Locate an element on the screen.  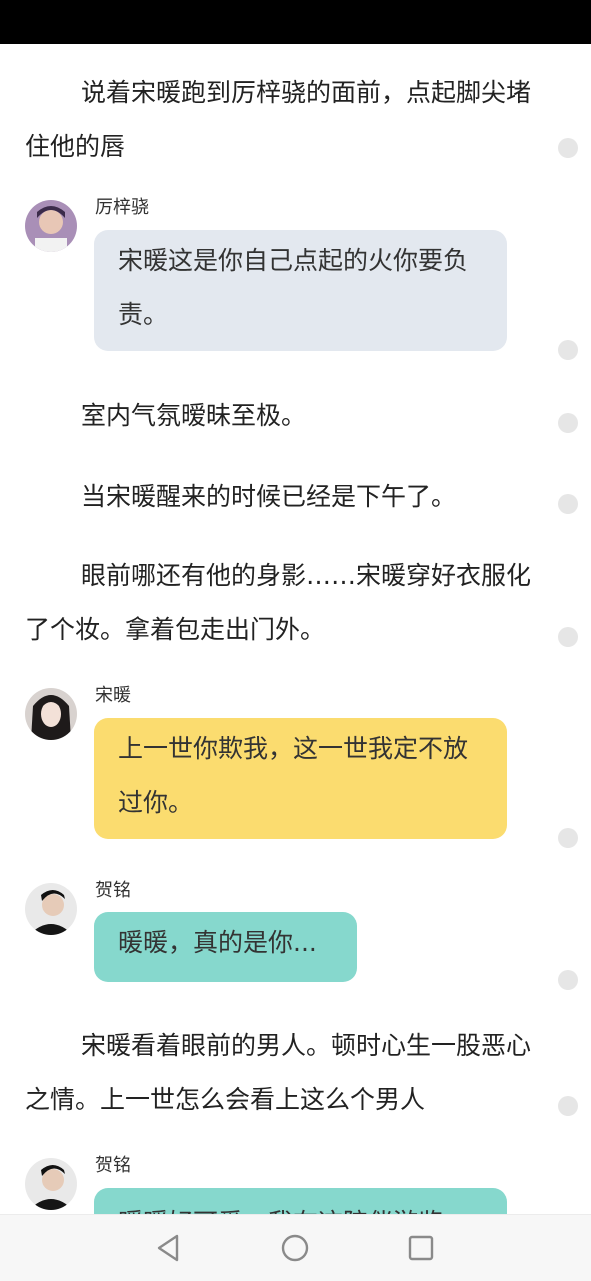
status-bar is located at coordinates (295, 22).